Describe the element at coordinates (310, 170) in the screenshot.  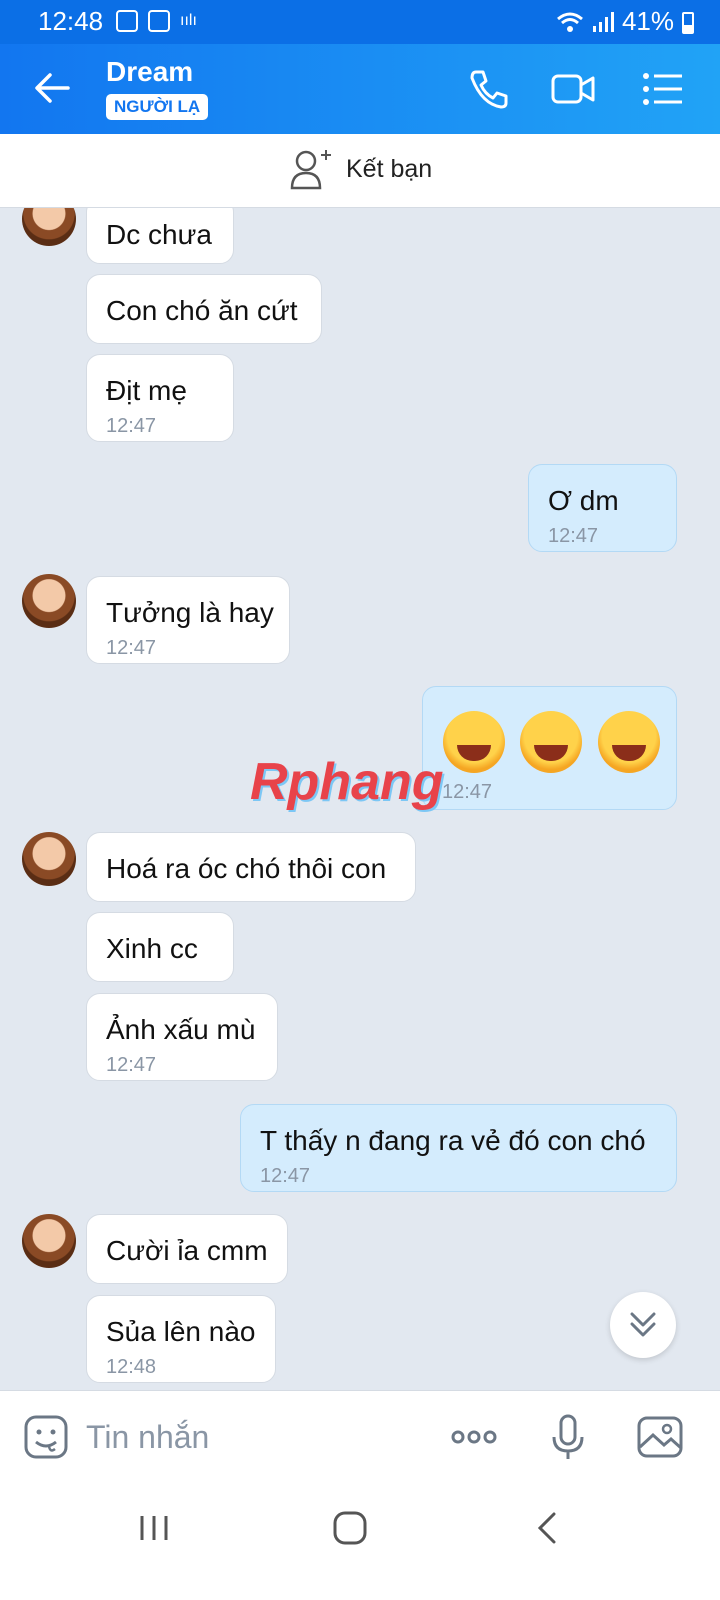
I see `add-friend-icon` at that location.